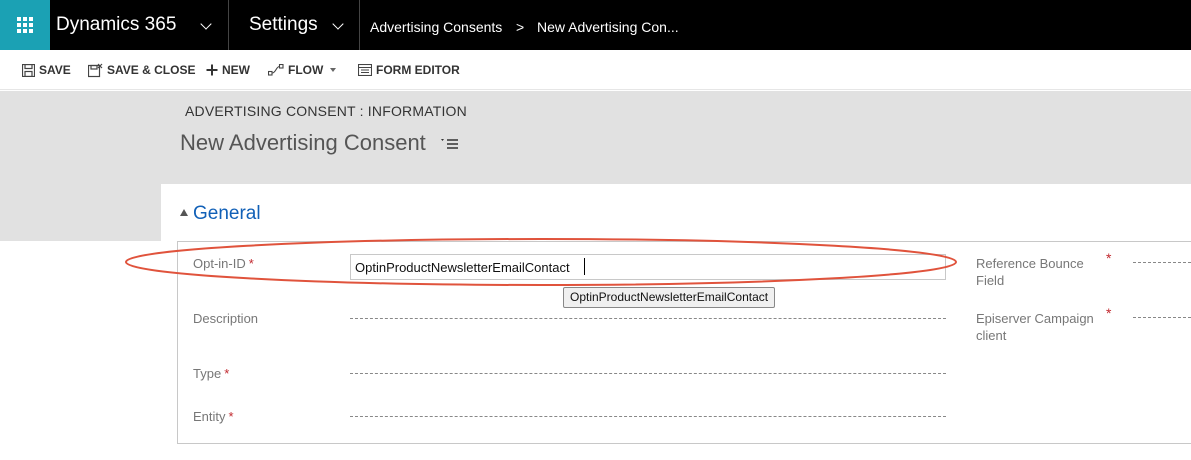 The image size is (1191, 460). Describe the element at coordinates (1035, 318) in the screenshot. I see `episerver-label-line1: Episerver Campaign` at that location.